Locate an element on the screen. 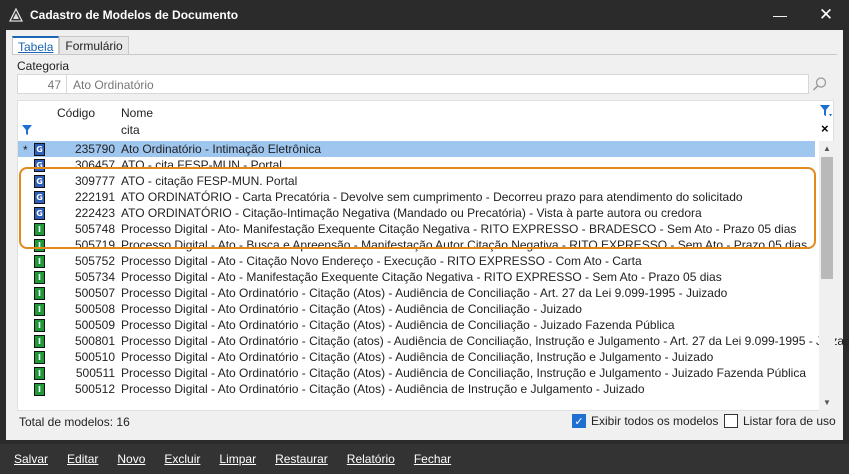  row-code: 500512 is located at coordinates (94, 389).